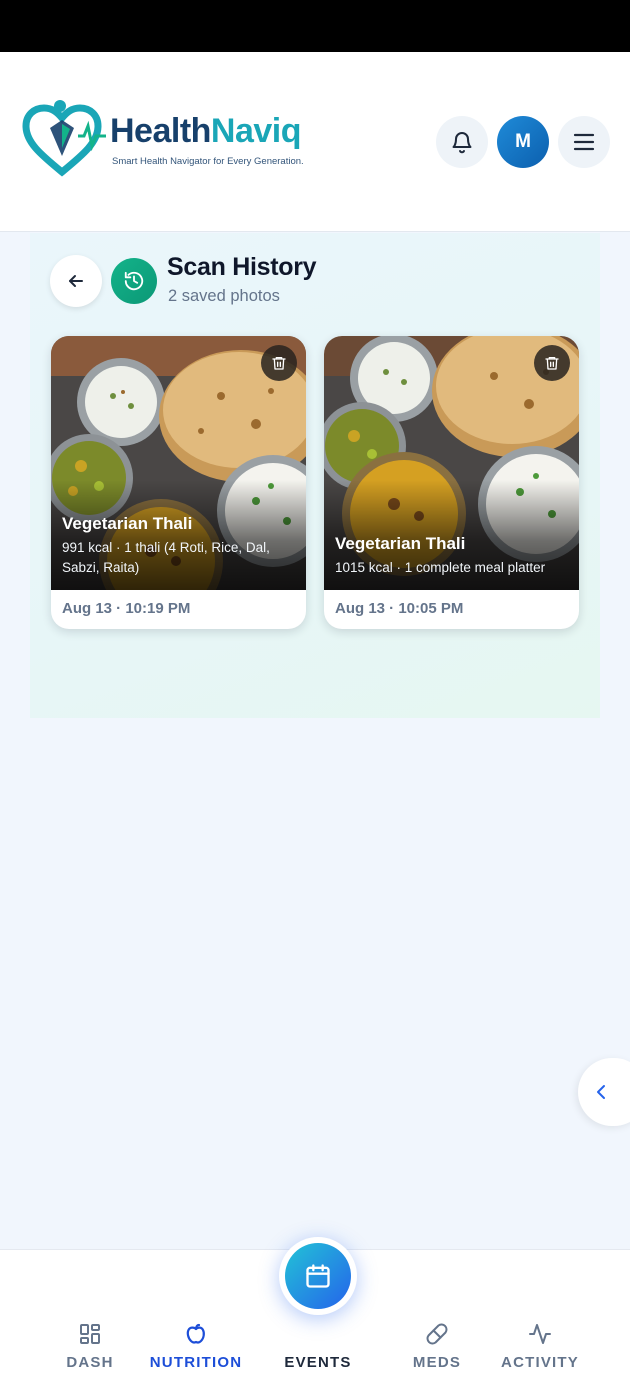 This screenshot has height=1400, width=630. Describe the element at coordinates (523, 142) in the screenshot. I see `user-avatar: M` at that location.